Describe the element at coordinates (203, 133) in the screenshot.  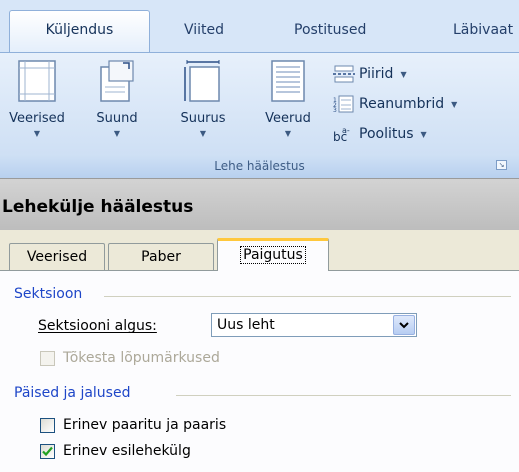
I see `size-dropdown-icon: ▼` at that location.